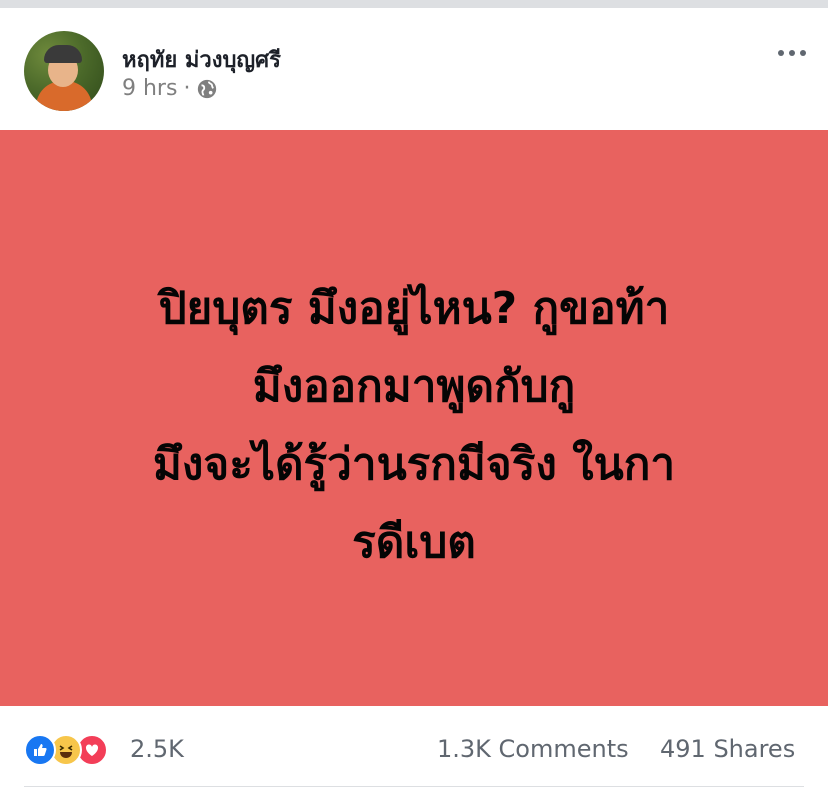 The width and height of the screenshot is (828, 790). I want to click on author-name: หฤทัย ม่วงบุญศรี, so click(201, 59).